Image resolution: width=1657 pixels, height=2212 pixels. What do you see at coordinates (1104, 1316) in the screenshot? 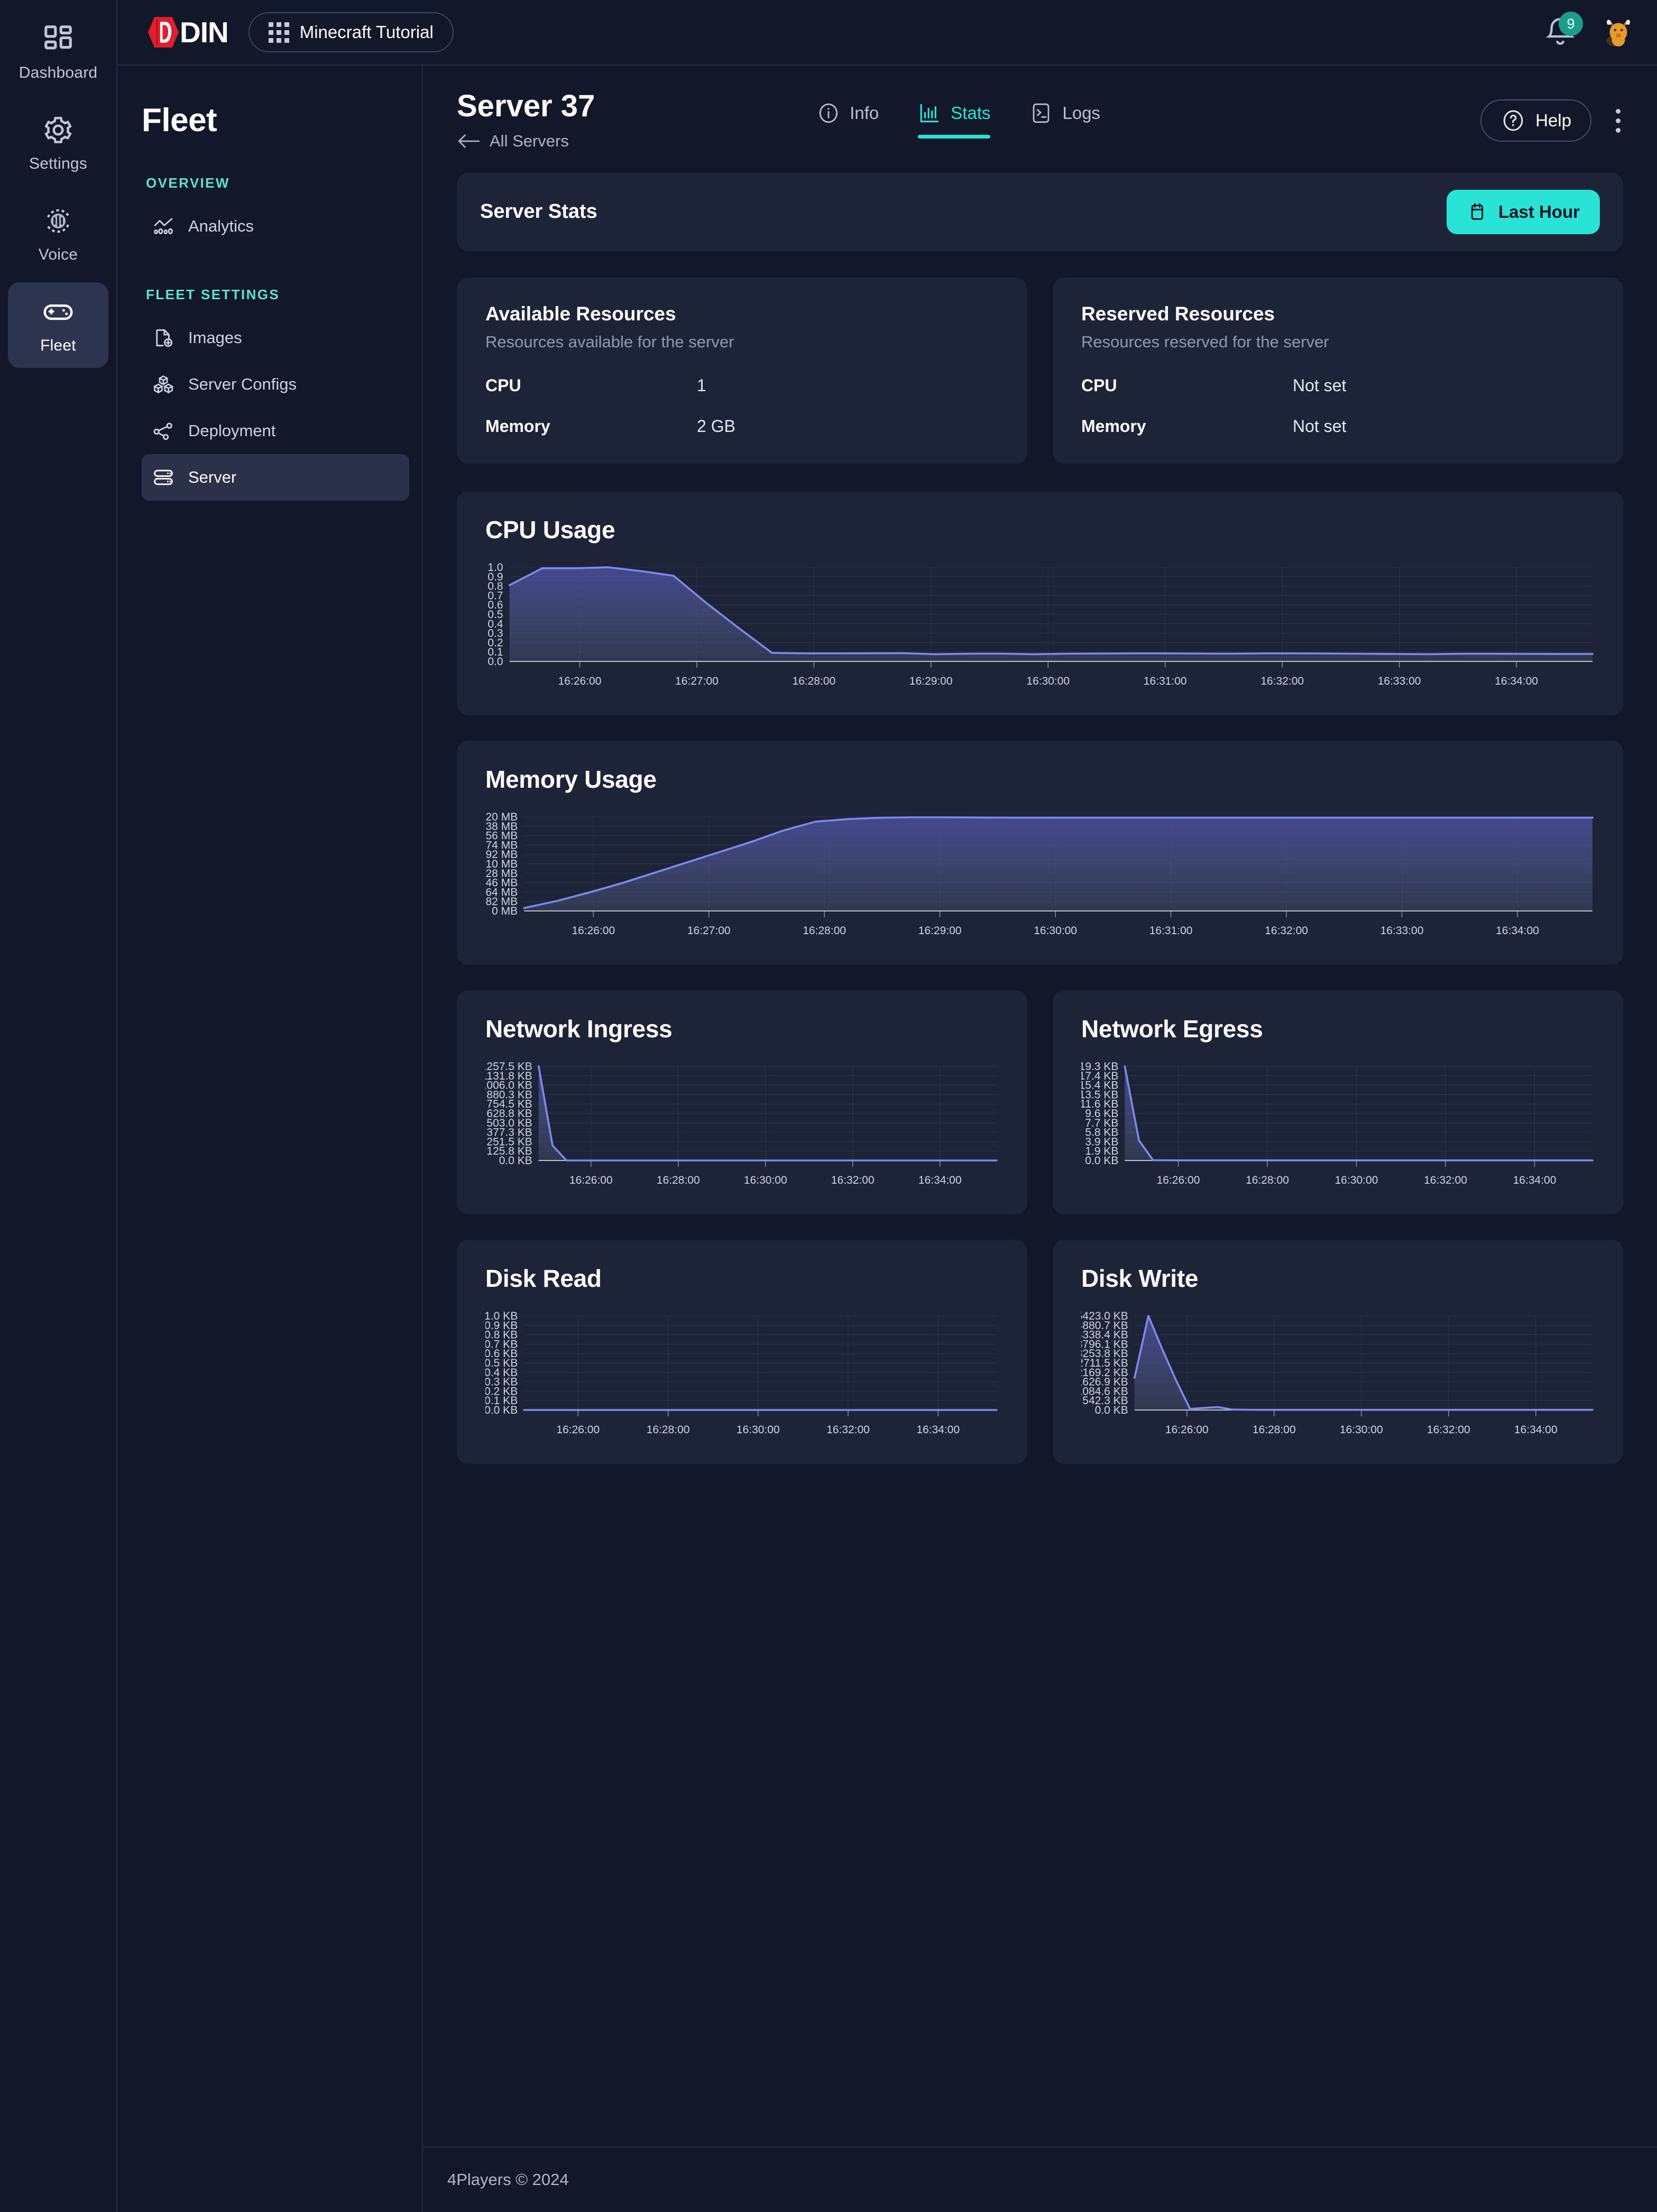
I see `svg-text: 5423.0 KB` at bounding box center [1104, 1316].